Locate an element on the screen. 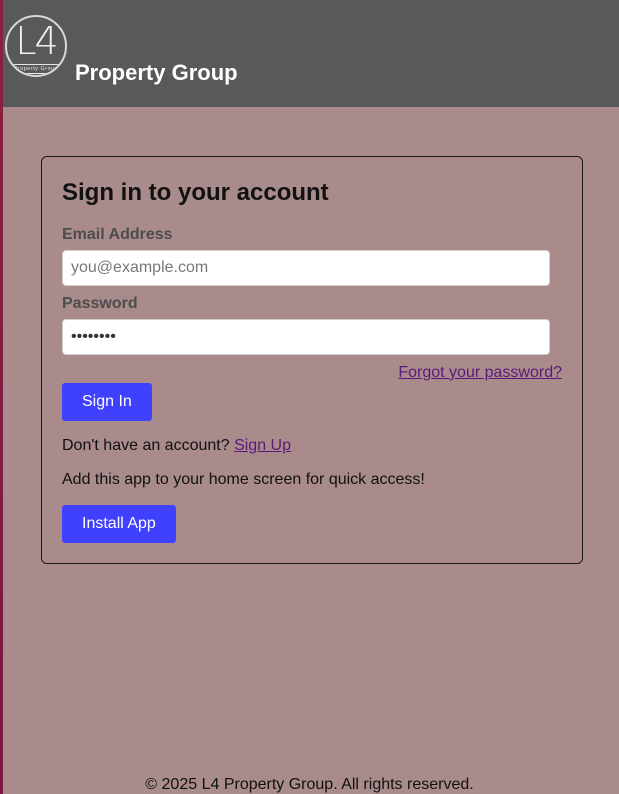 Image resolution: width=619 pixels, height=794 pixels. logo-subtitle: Property Group is located at coordinates (36, 69).